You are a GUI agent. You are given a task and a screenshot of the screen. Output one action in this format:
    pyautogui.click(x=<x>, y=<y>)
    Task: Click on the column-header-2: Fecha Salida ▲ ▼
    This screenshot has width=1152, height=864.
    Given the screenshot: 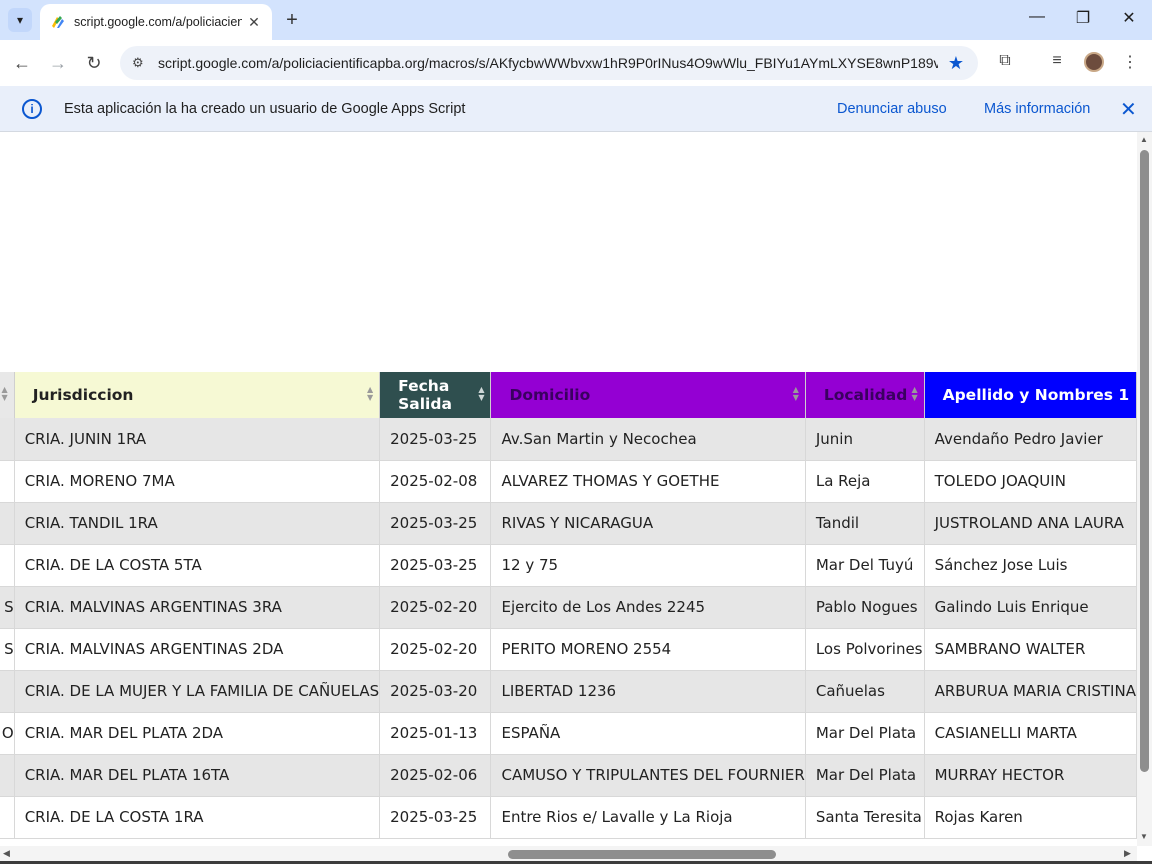 What is the action you would take?
    pyautogui.click(x=435, y=395)
    